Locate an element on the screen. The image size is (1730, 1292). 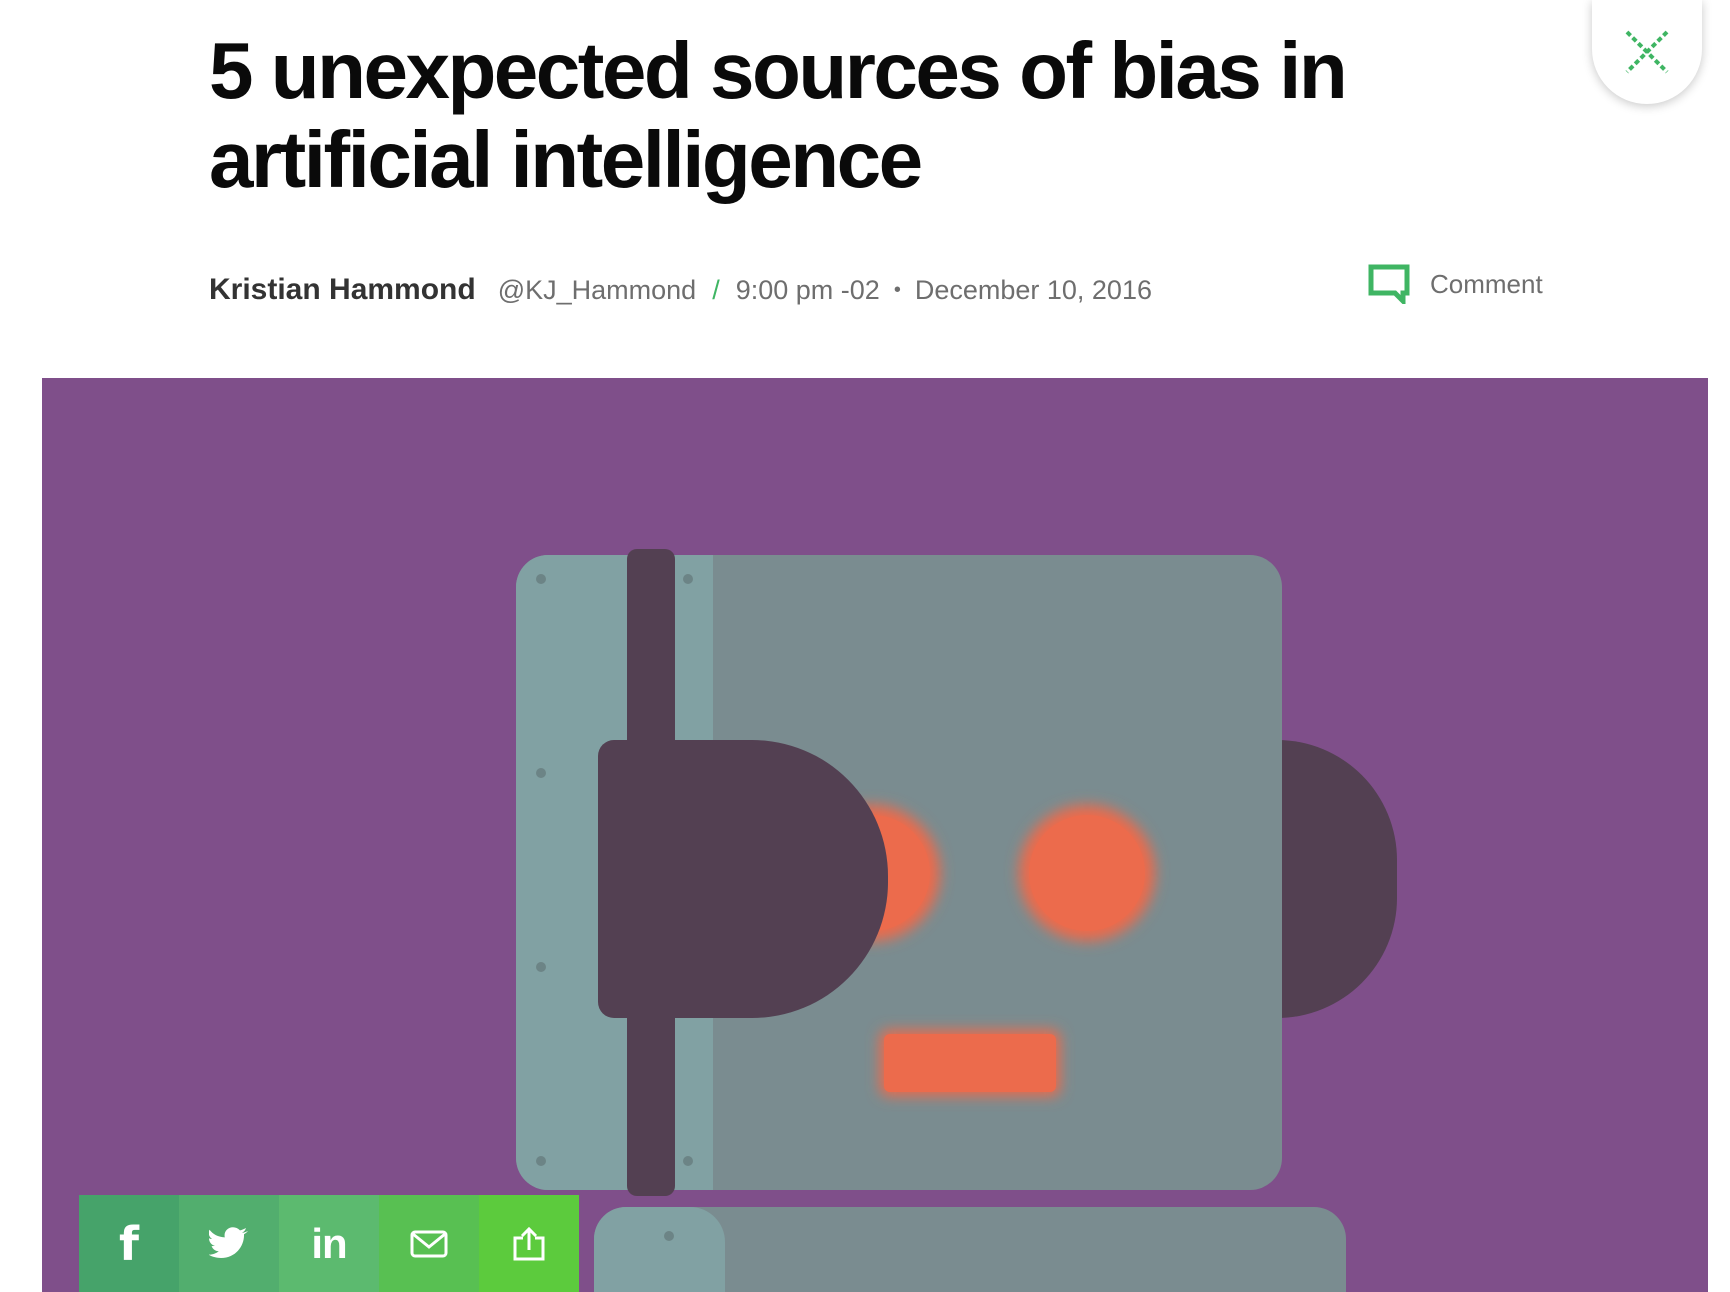
envelope-icon is located at coordinates (429, 1243).